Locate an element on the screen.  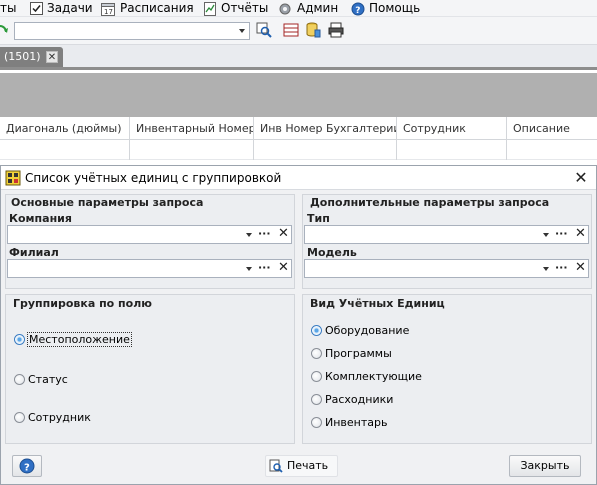
toolbar is located at coordinates (298, 31).